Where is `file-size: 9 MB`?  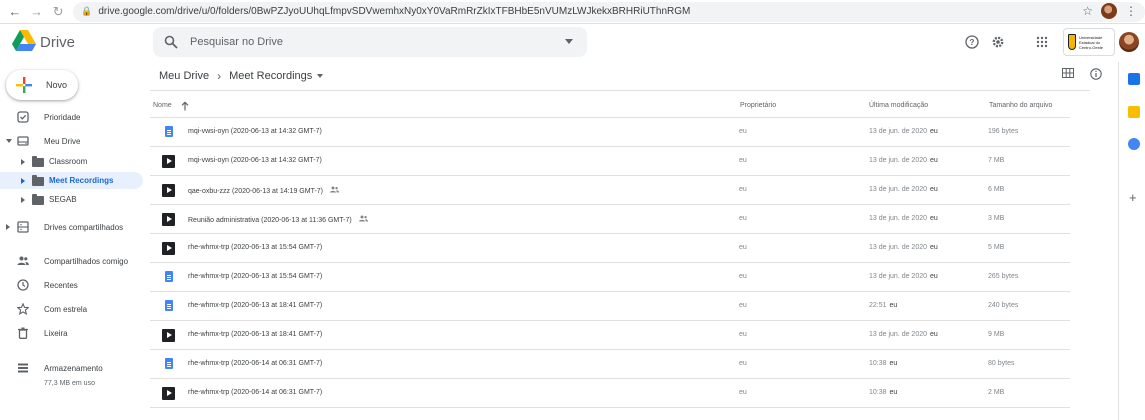 file-size: 9 MB is located at coordinates (996, 334).